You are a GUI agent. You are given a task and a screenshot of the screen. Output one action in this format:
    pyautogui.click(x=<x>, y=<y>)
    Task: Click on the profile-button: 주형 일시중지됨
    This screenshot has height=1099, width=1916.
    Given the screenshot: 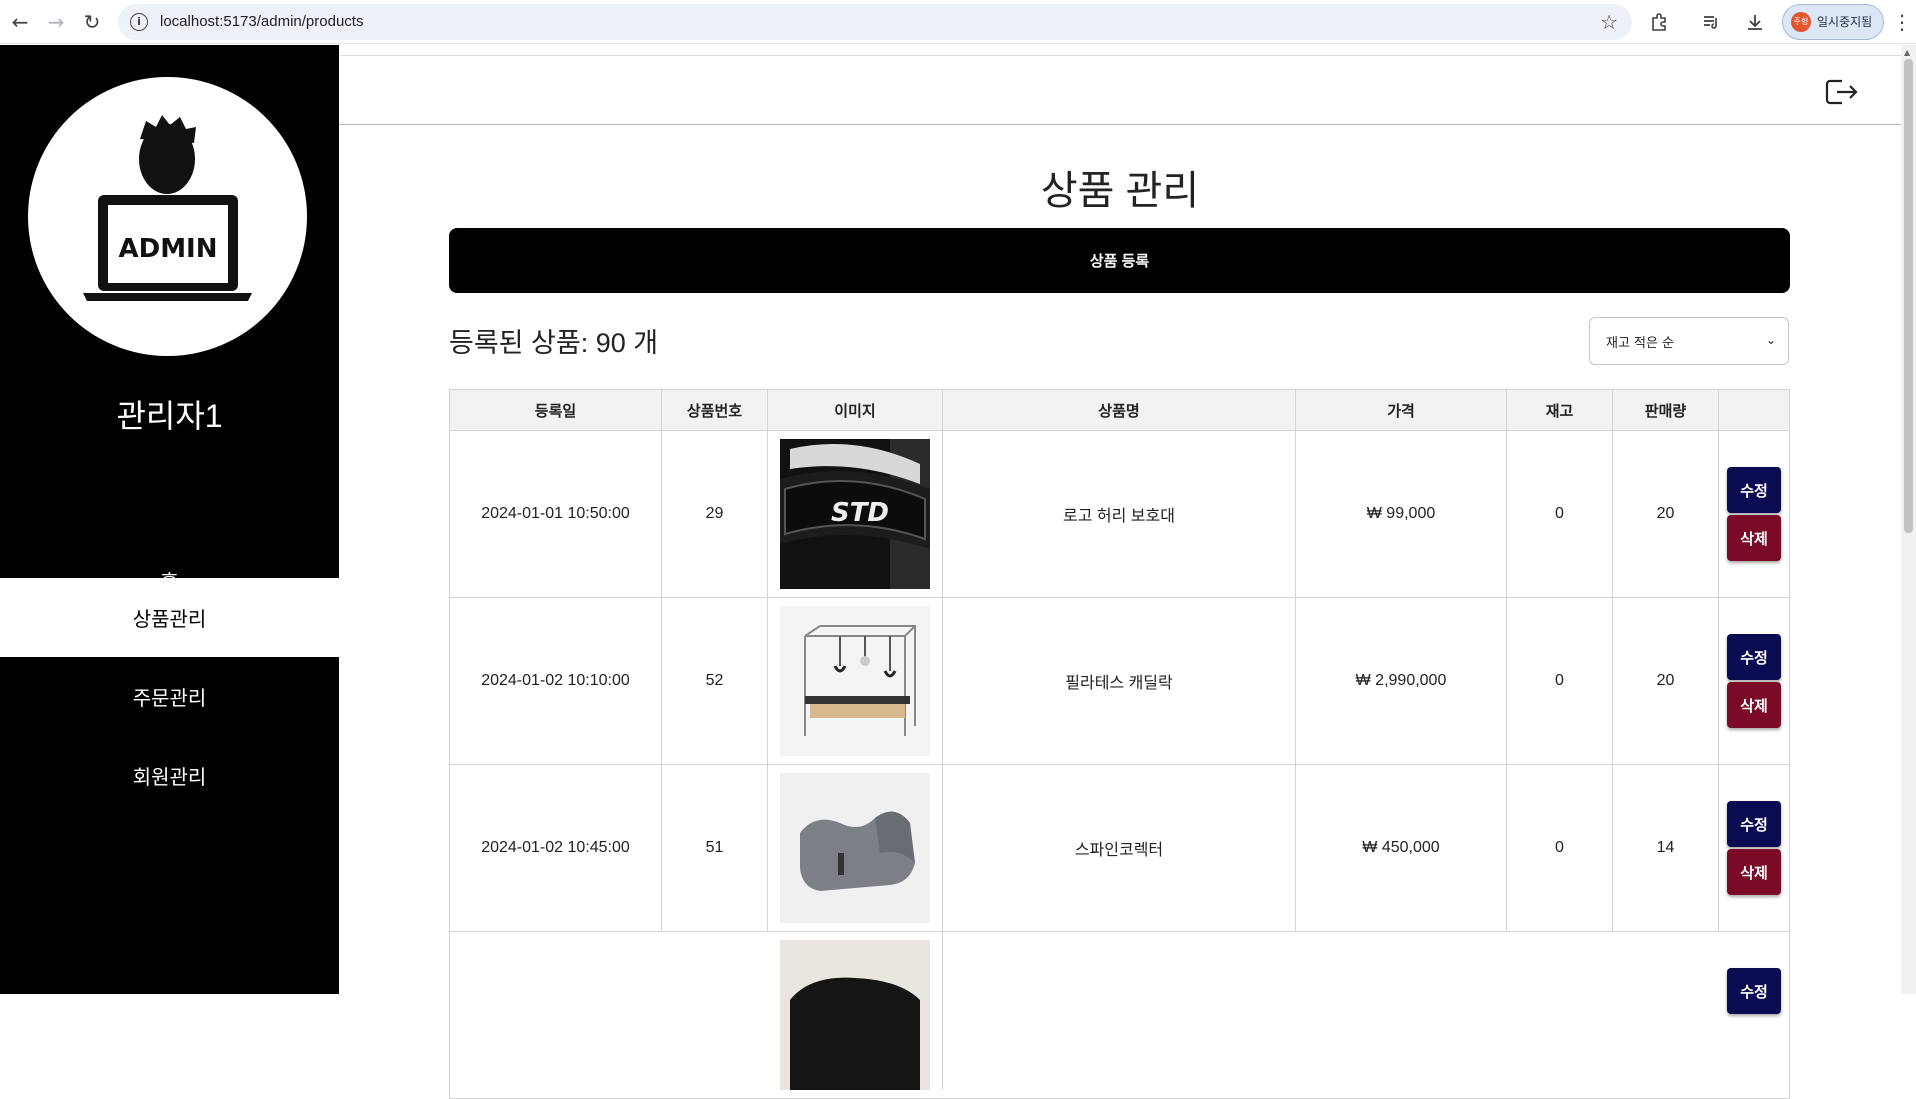 What is the action you would take?
    pyautogui.click(x=1833, y=21)
    